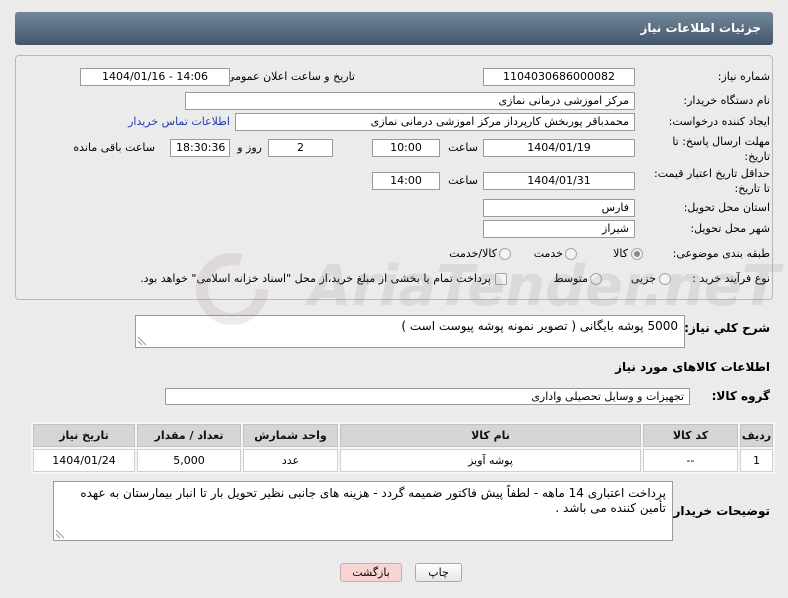  Describe the element at coordinates (740, 396) in the screenshot. I see `item-group-label: گروه کالا:` at that location.